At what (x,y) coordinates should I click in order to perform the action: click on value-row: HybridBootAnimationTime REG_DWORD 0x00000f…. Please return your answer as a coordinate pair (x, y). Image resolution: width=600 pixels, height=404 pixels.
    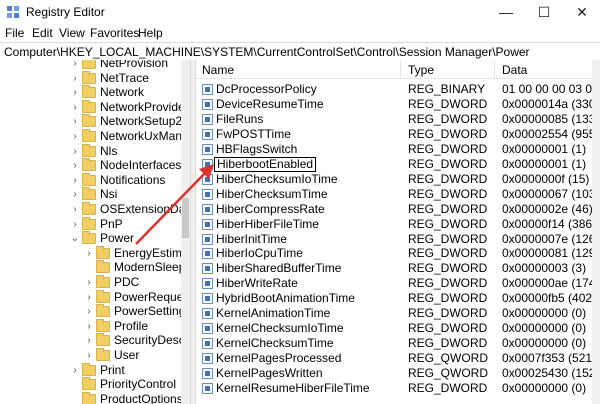
    Looking at the image, I should click on (398, 298).